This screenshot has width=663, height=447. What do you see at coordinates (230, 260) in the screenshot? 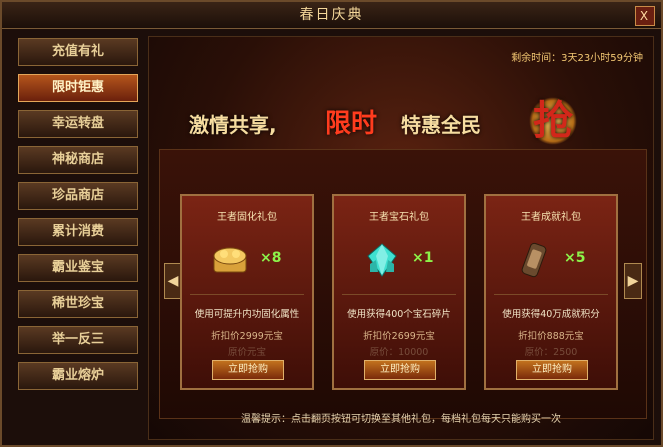
I see `gold-chest-icon` at bounding box center [230, 260].